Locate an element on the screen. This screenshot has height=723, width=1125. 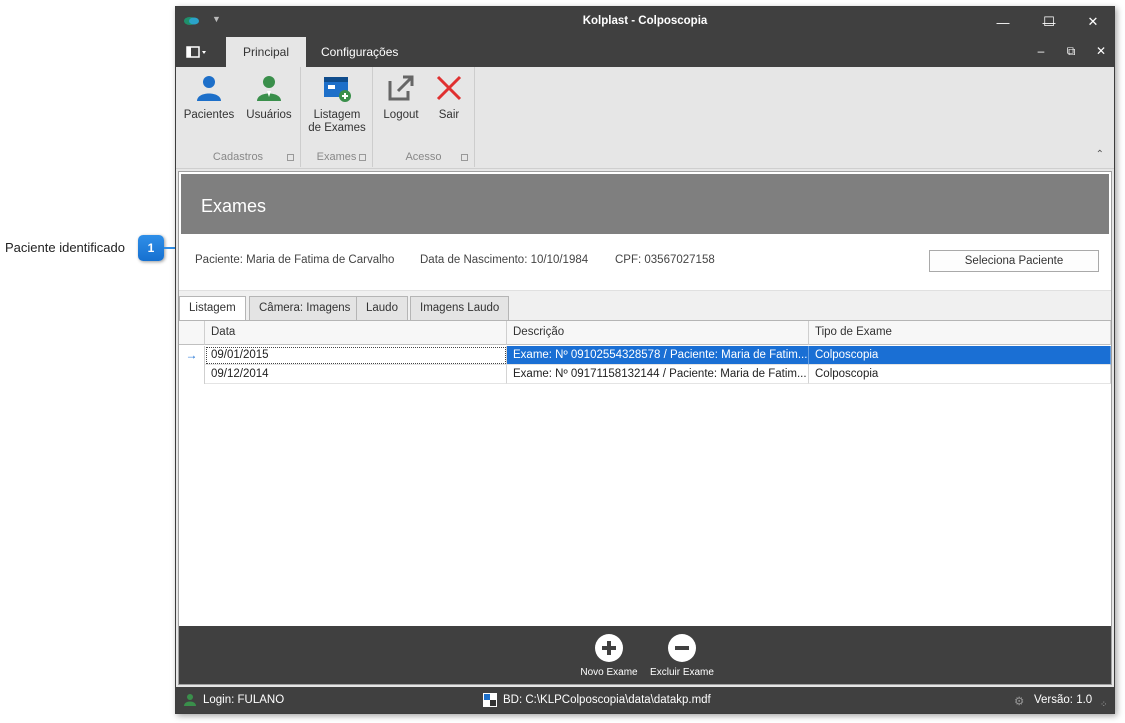
seleciona-paciente-button: Seleciona Paciente is located at coordinates (1014, 261).